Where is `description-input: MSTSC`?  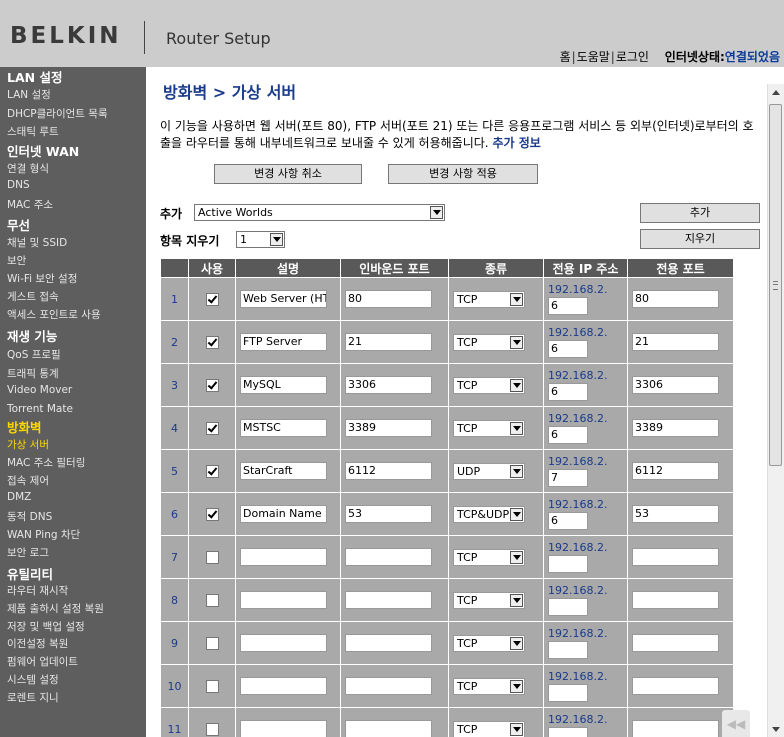
description-input: MSTSC is located at coordinates (283, 428).